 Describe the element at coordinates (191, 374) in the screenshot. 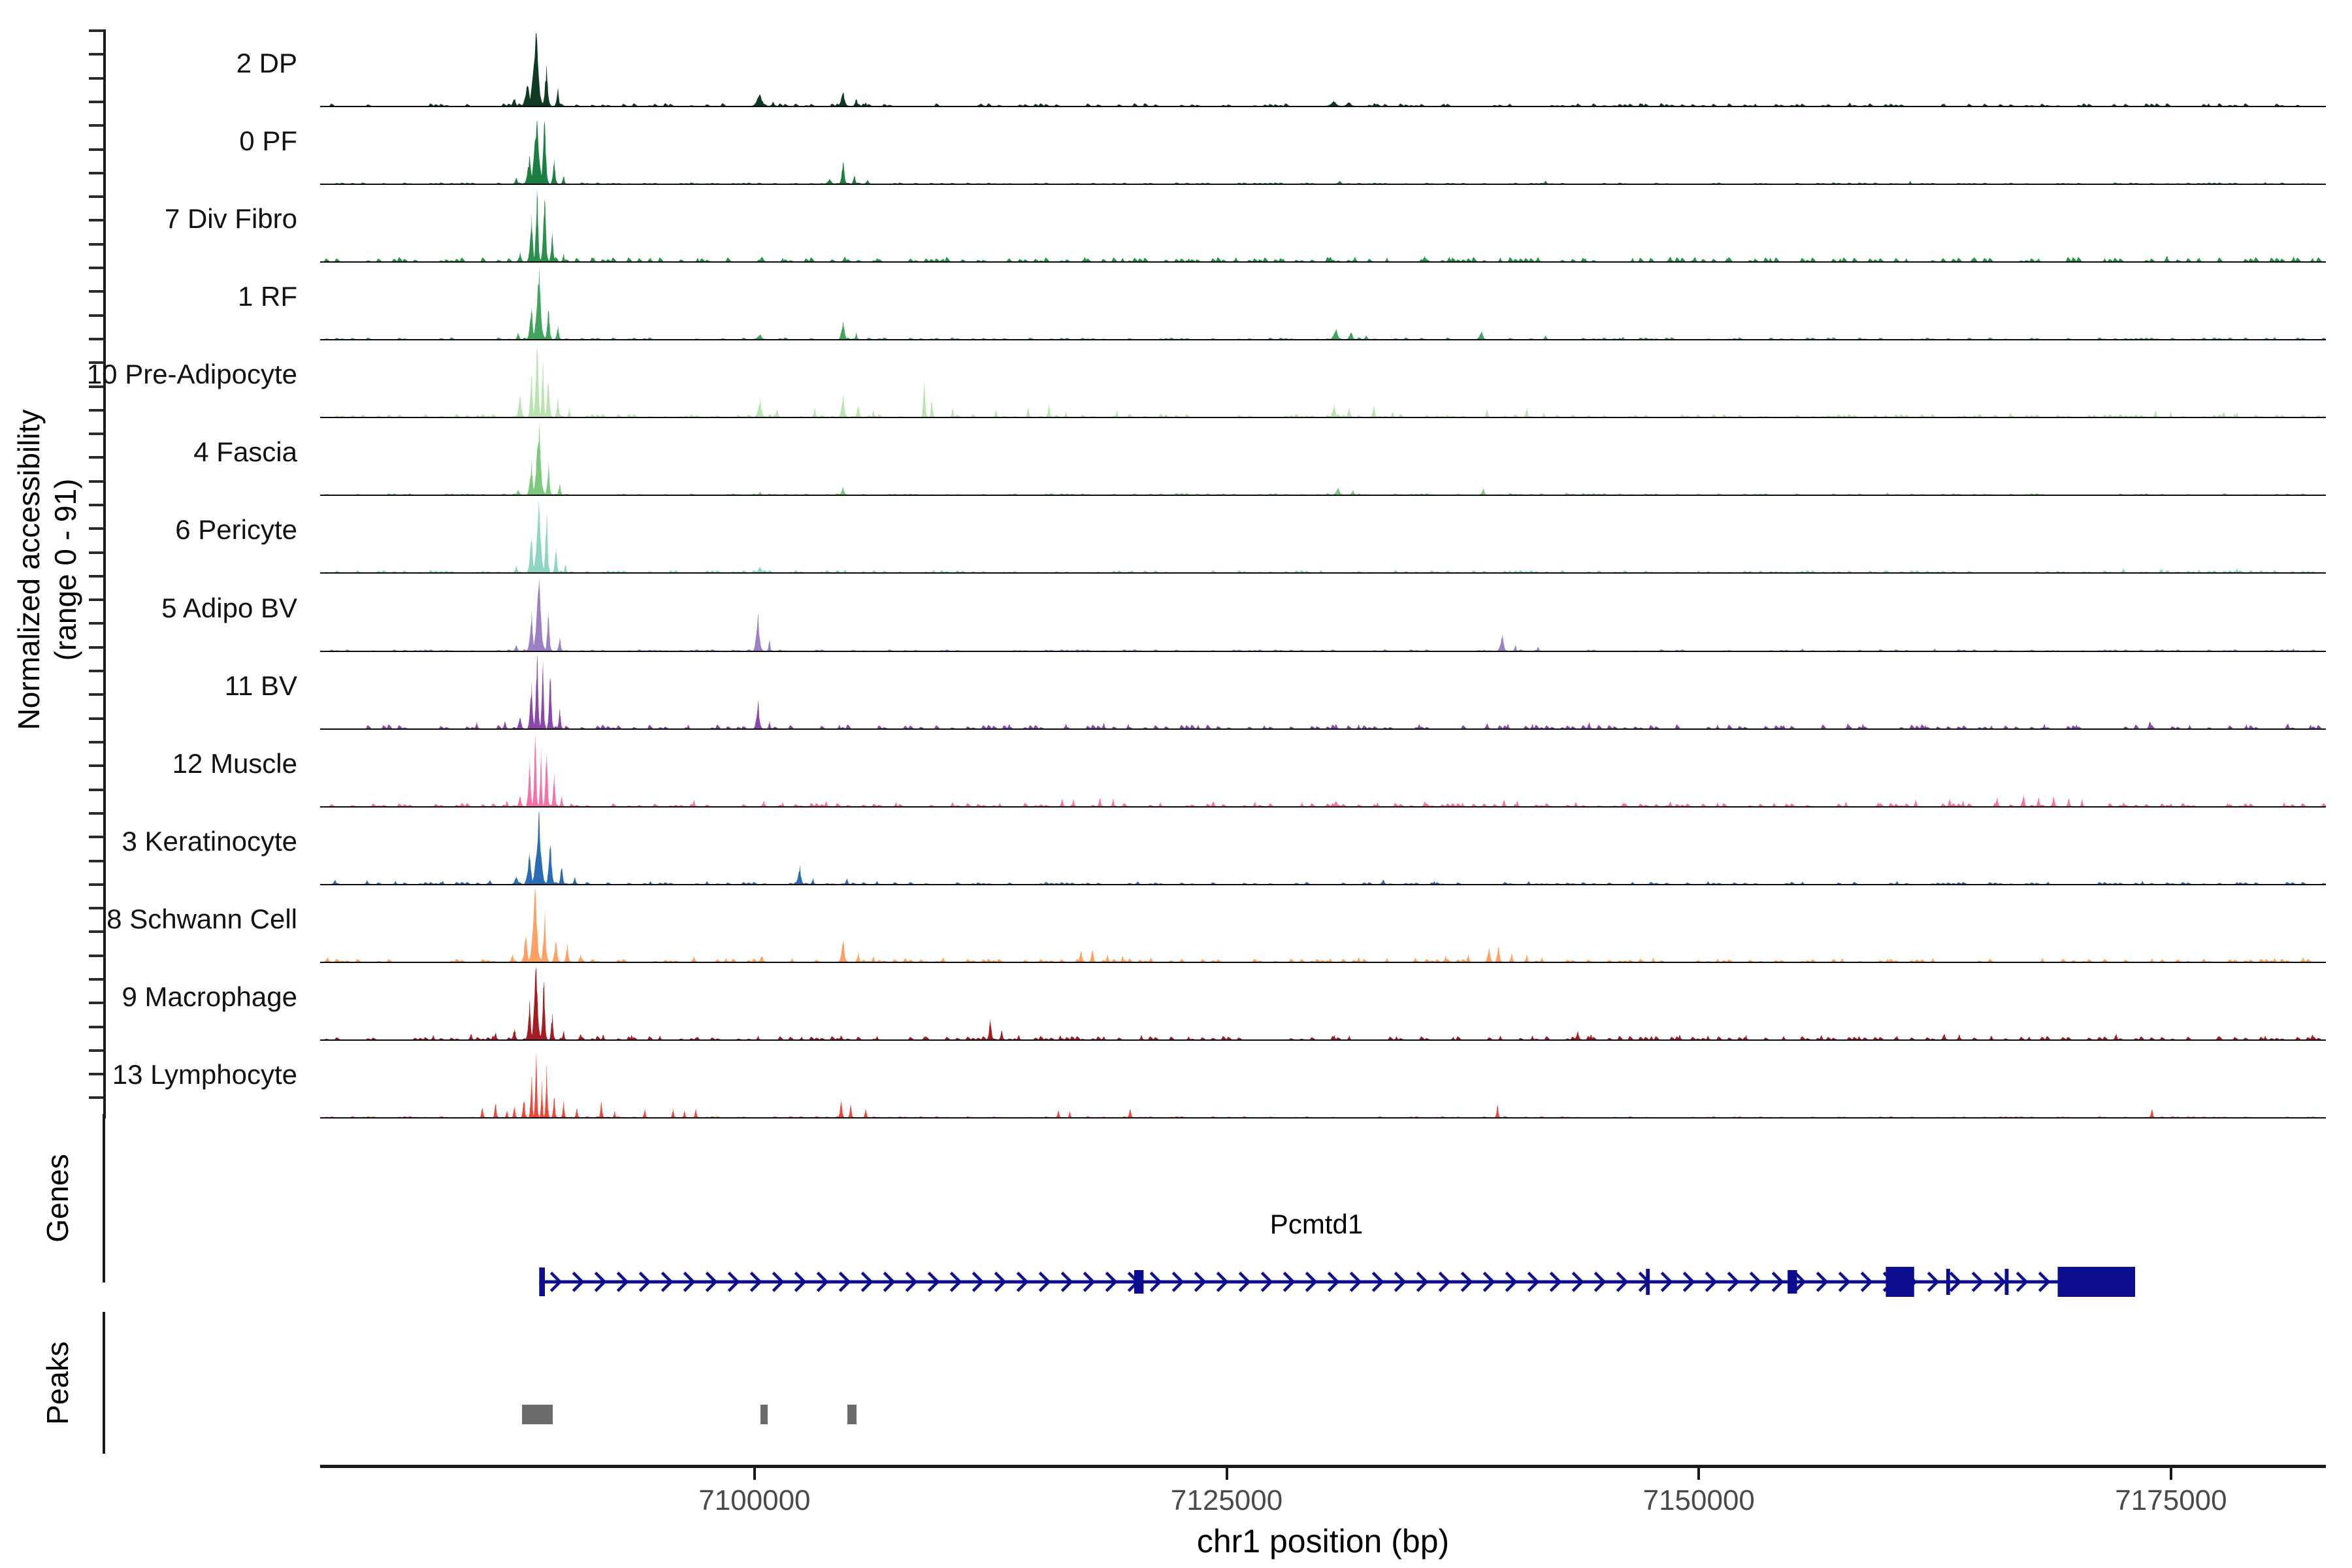

I see `track-label: 10 Pre-Adipocyte` at that location.